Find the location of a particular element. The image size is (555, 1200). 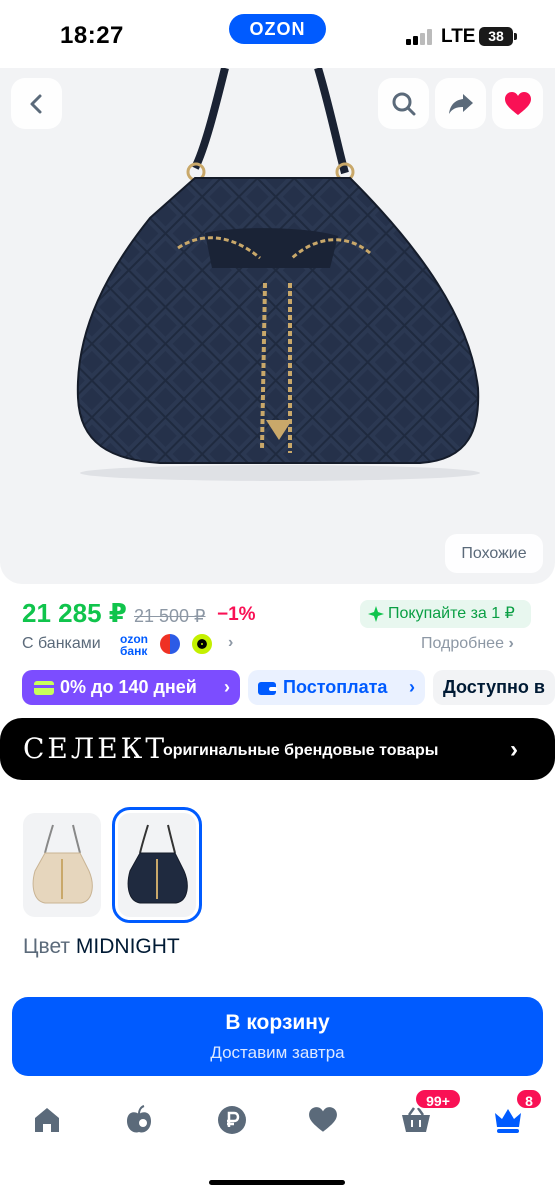

tab-finance is located at coordinates (232, 1120).